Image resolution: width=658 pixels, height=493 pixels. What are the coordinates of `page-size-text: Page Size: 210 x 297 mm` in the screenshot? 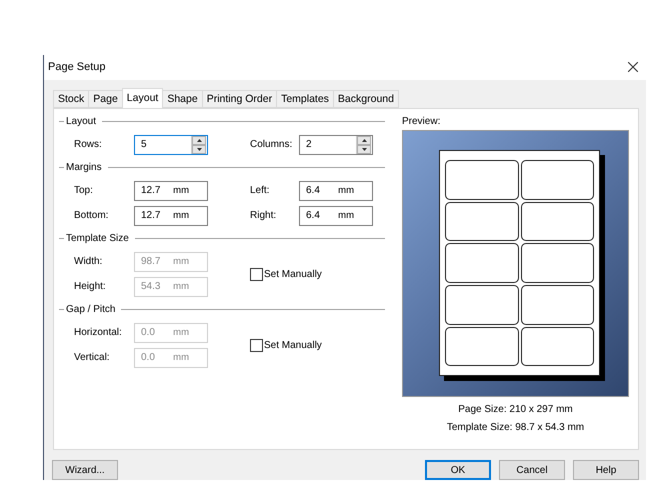 It's located at (515, 409).